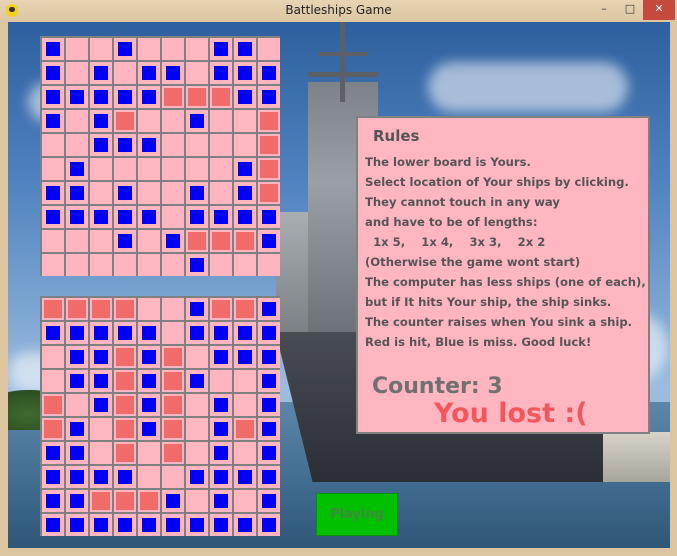  I want to click on minimize-button: –, so click(604, 10).